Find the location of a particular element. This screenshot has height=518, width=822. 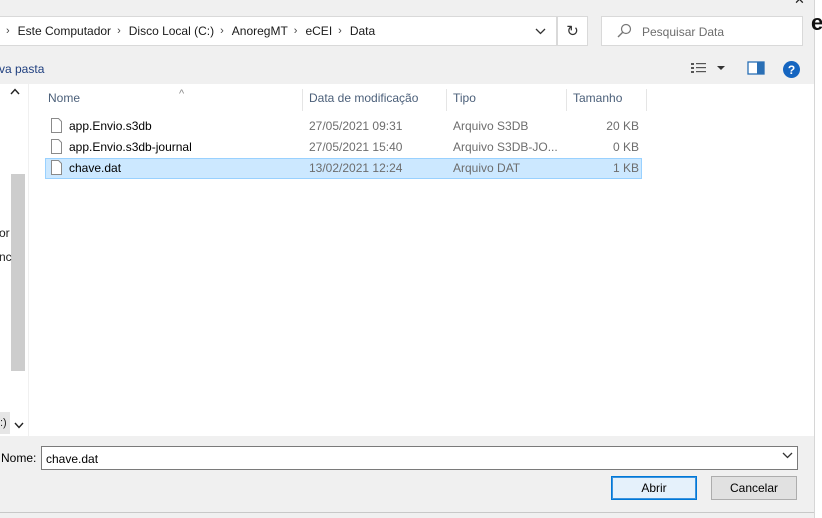

preview-pane-button is located at coordinates (756, 69).